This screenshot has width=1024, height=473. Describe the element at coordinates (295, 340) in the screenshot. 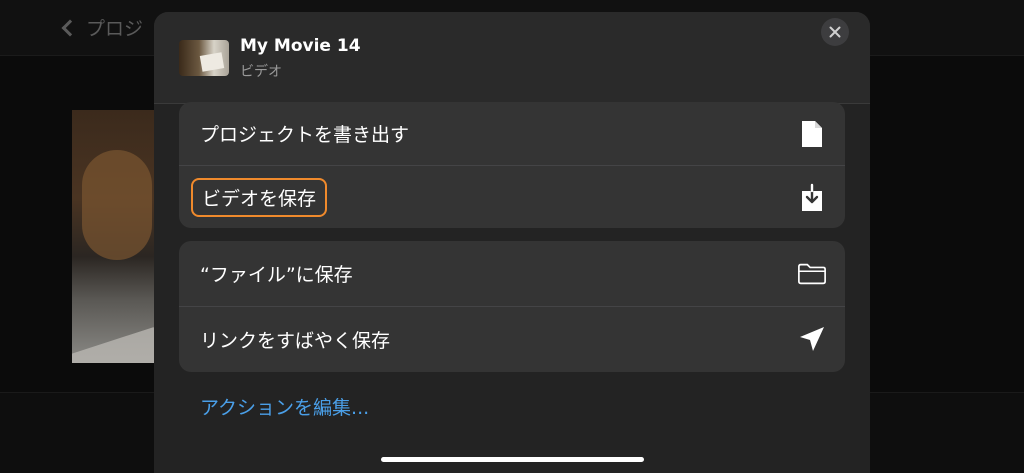

I see `quick-save-link-label: リンクをすばやく保存` at that location.